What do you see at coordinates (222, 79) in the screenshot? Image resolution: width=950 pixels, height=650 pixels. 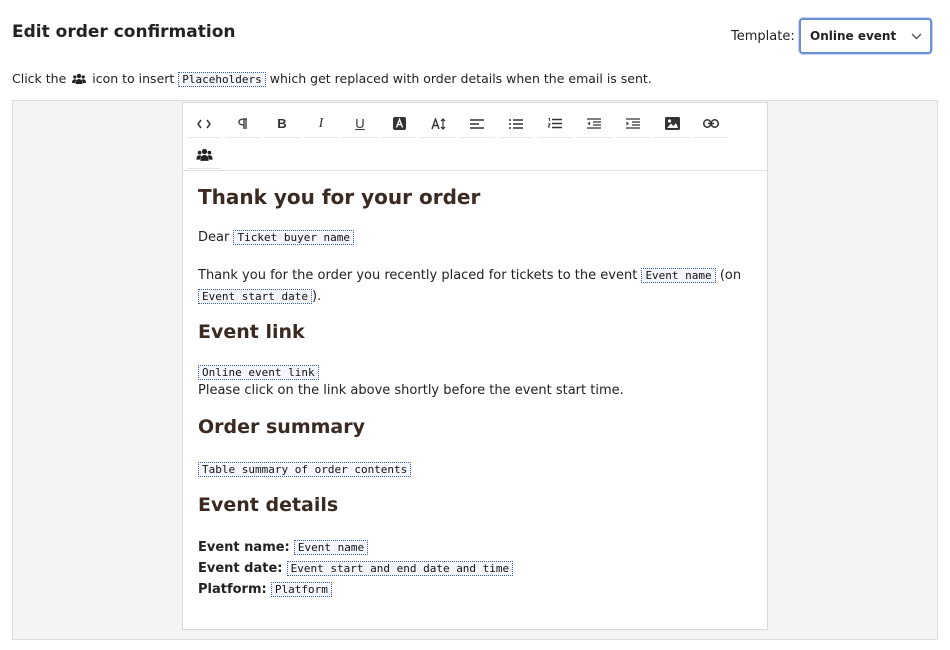 I see `placeholders-tag: Placeholders` at bounding box center [222, 79].